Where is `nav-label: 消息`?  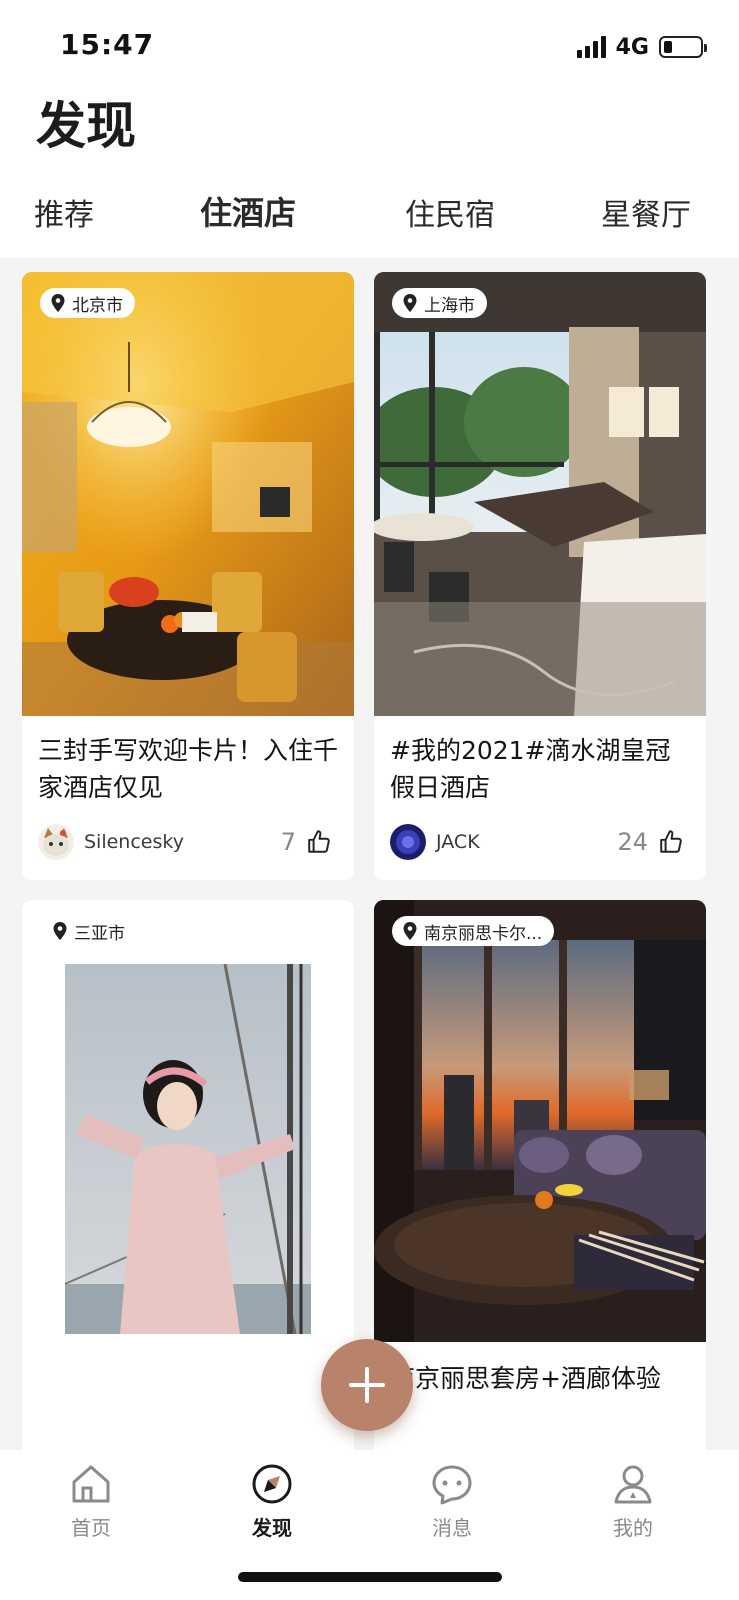 nav-label: 消息 is located at coordinates (452, 1528).